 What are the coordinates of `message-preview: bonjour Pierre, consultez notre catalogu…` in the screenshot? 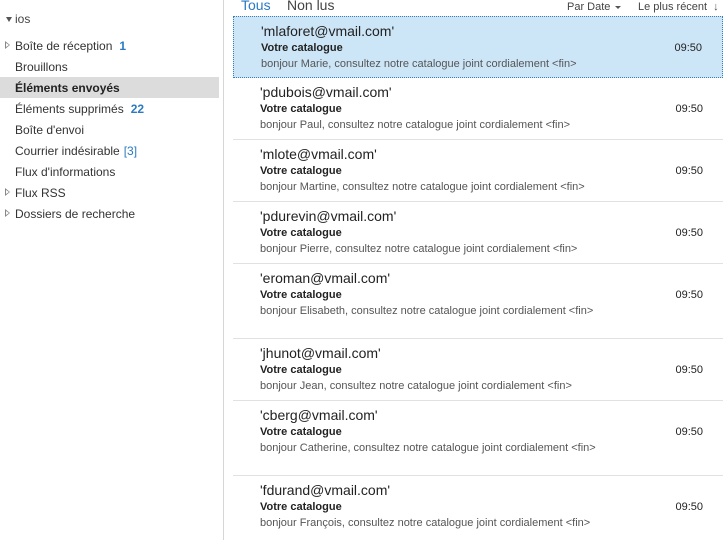 It's located at (419, 249).